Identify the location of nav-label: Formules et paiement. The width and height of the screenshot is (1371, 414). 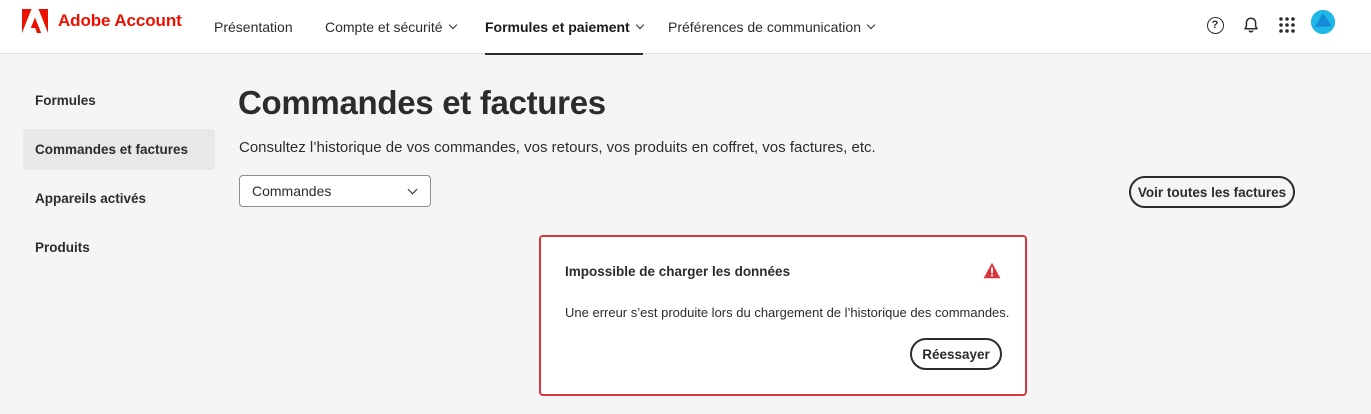
(557, 27).